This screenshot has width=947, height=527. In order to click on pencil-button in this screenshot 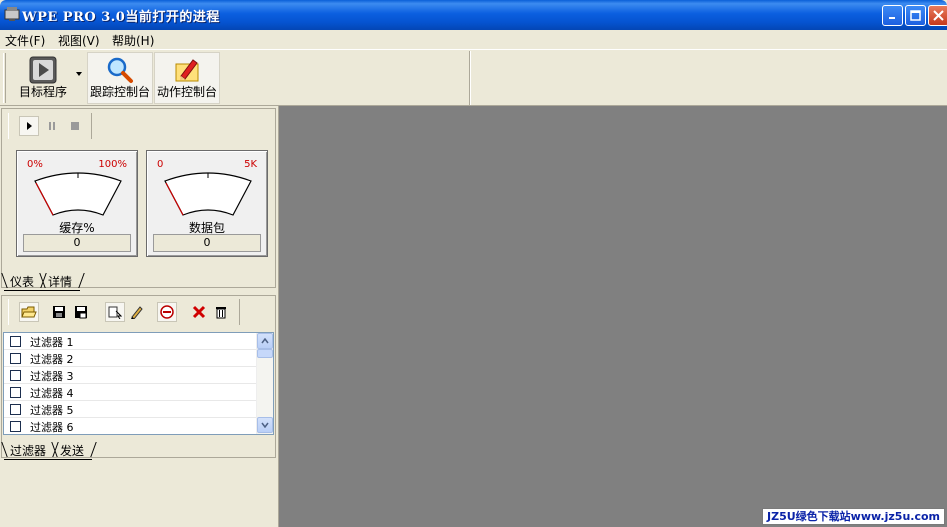, I will do `click(137, 312)`.